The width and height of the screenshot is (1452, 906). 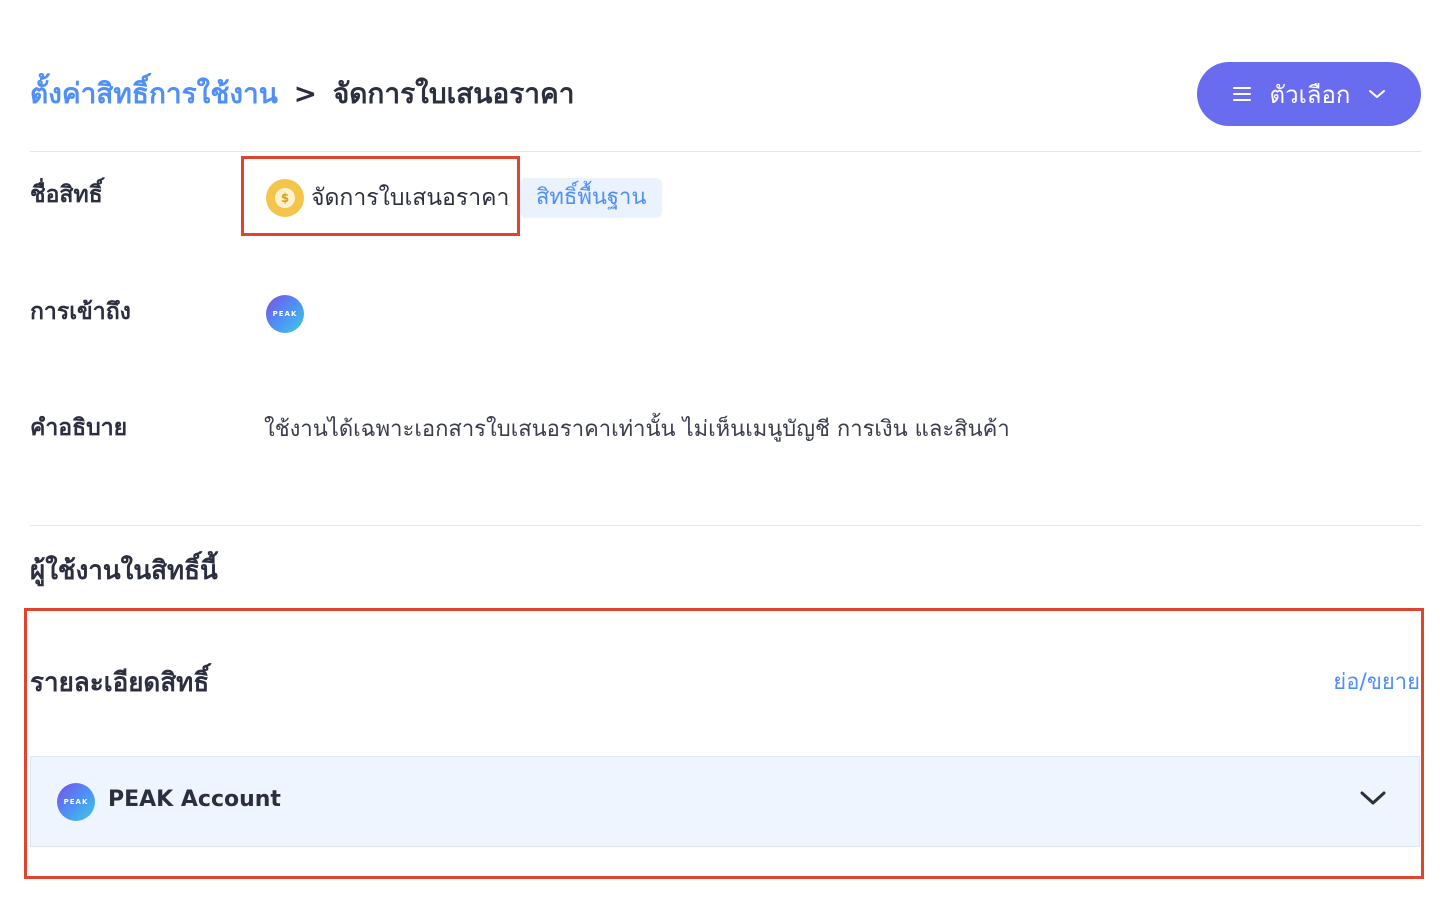 What do you see at coordinates (1376, 681) in the screenshot?
I see `collapse-expand-link: ย่อ/ขยาย` at bounding box center [1376, 681].